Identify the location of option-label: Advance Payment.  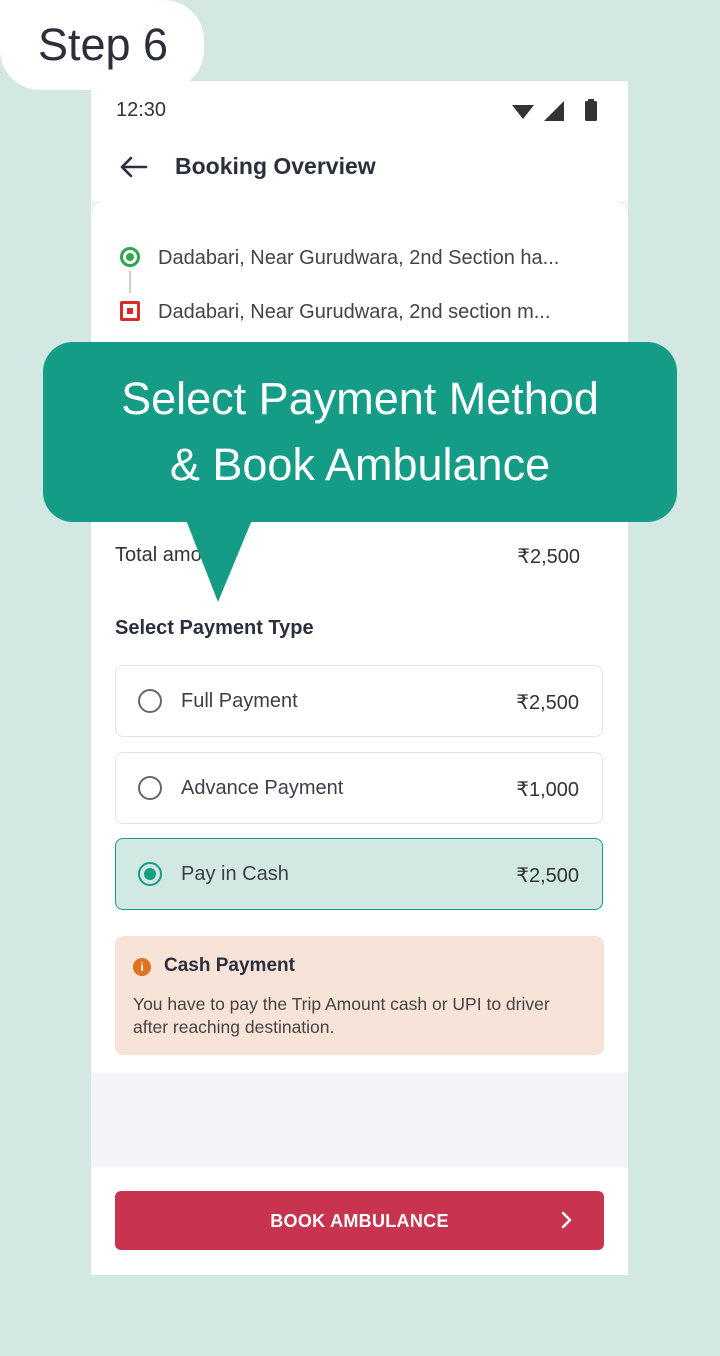
(262, 788).